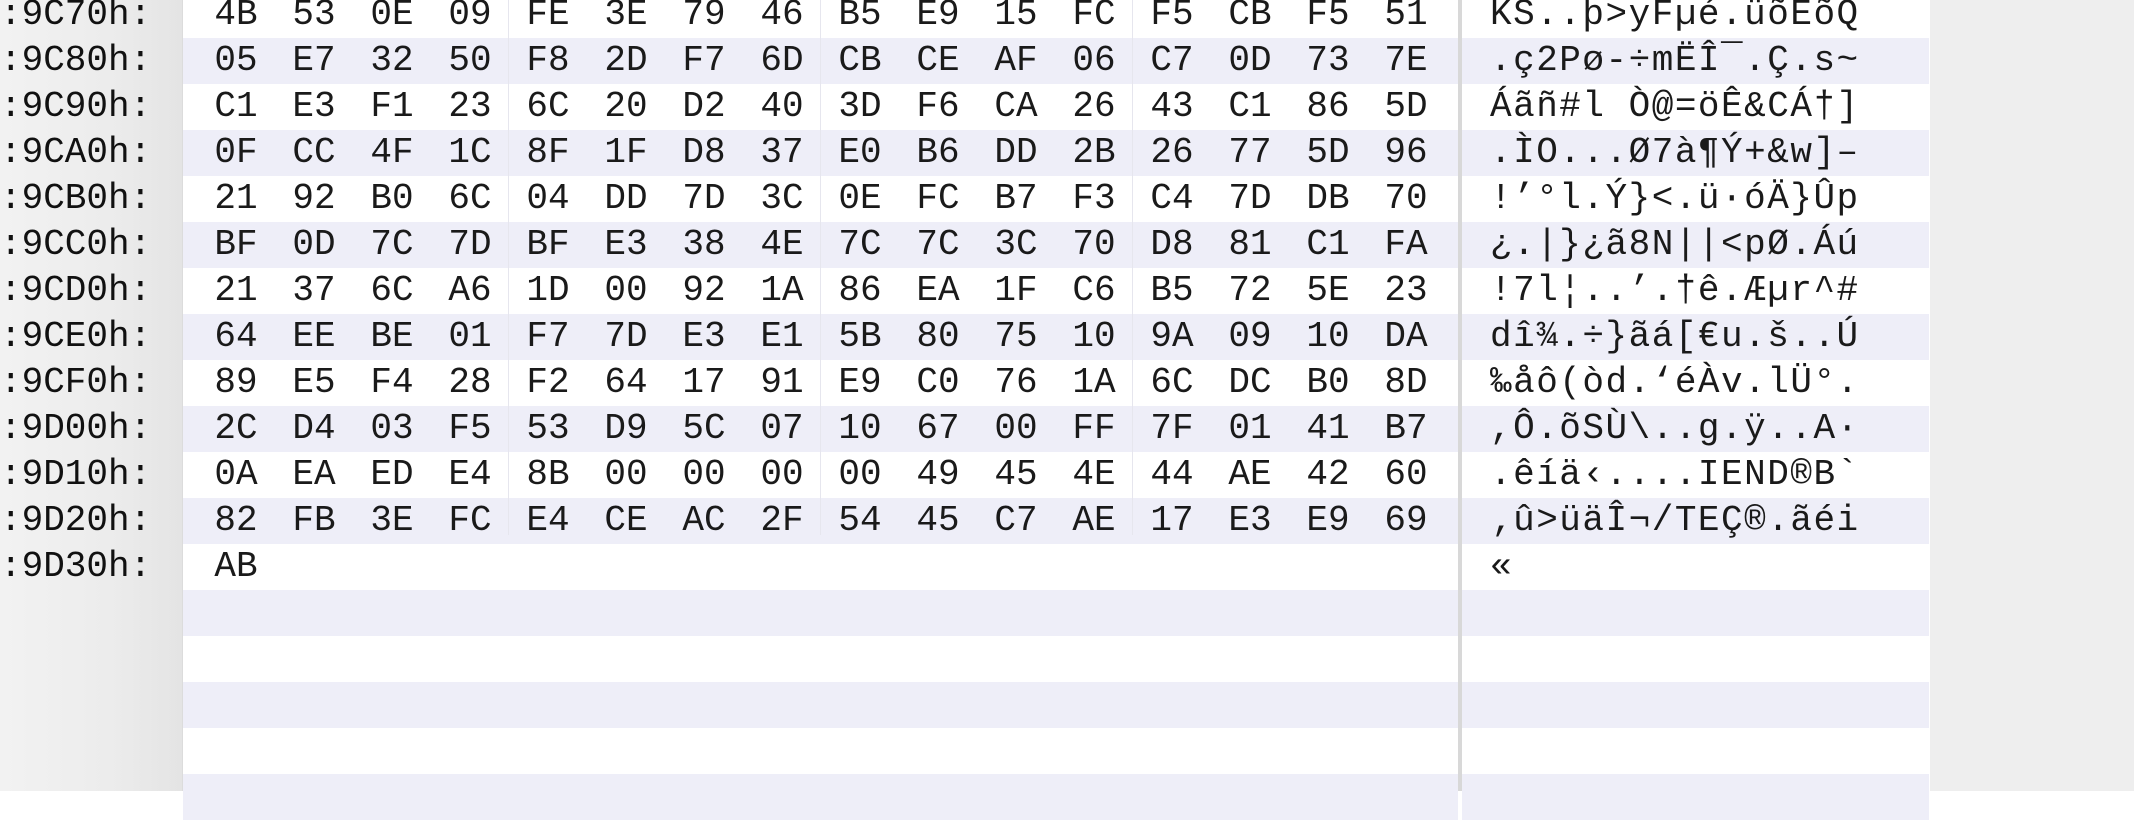  I want to click on hex-byte: B7, so click(1016, 199).